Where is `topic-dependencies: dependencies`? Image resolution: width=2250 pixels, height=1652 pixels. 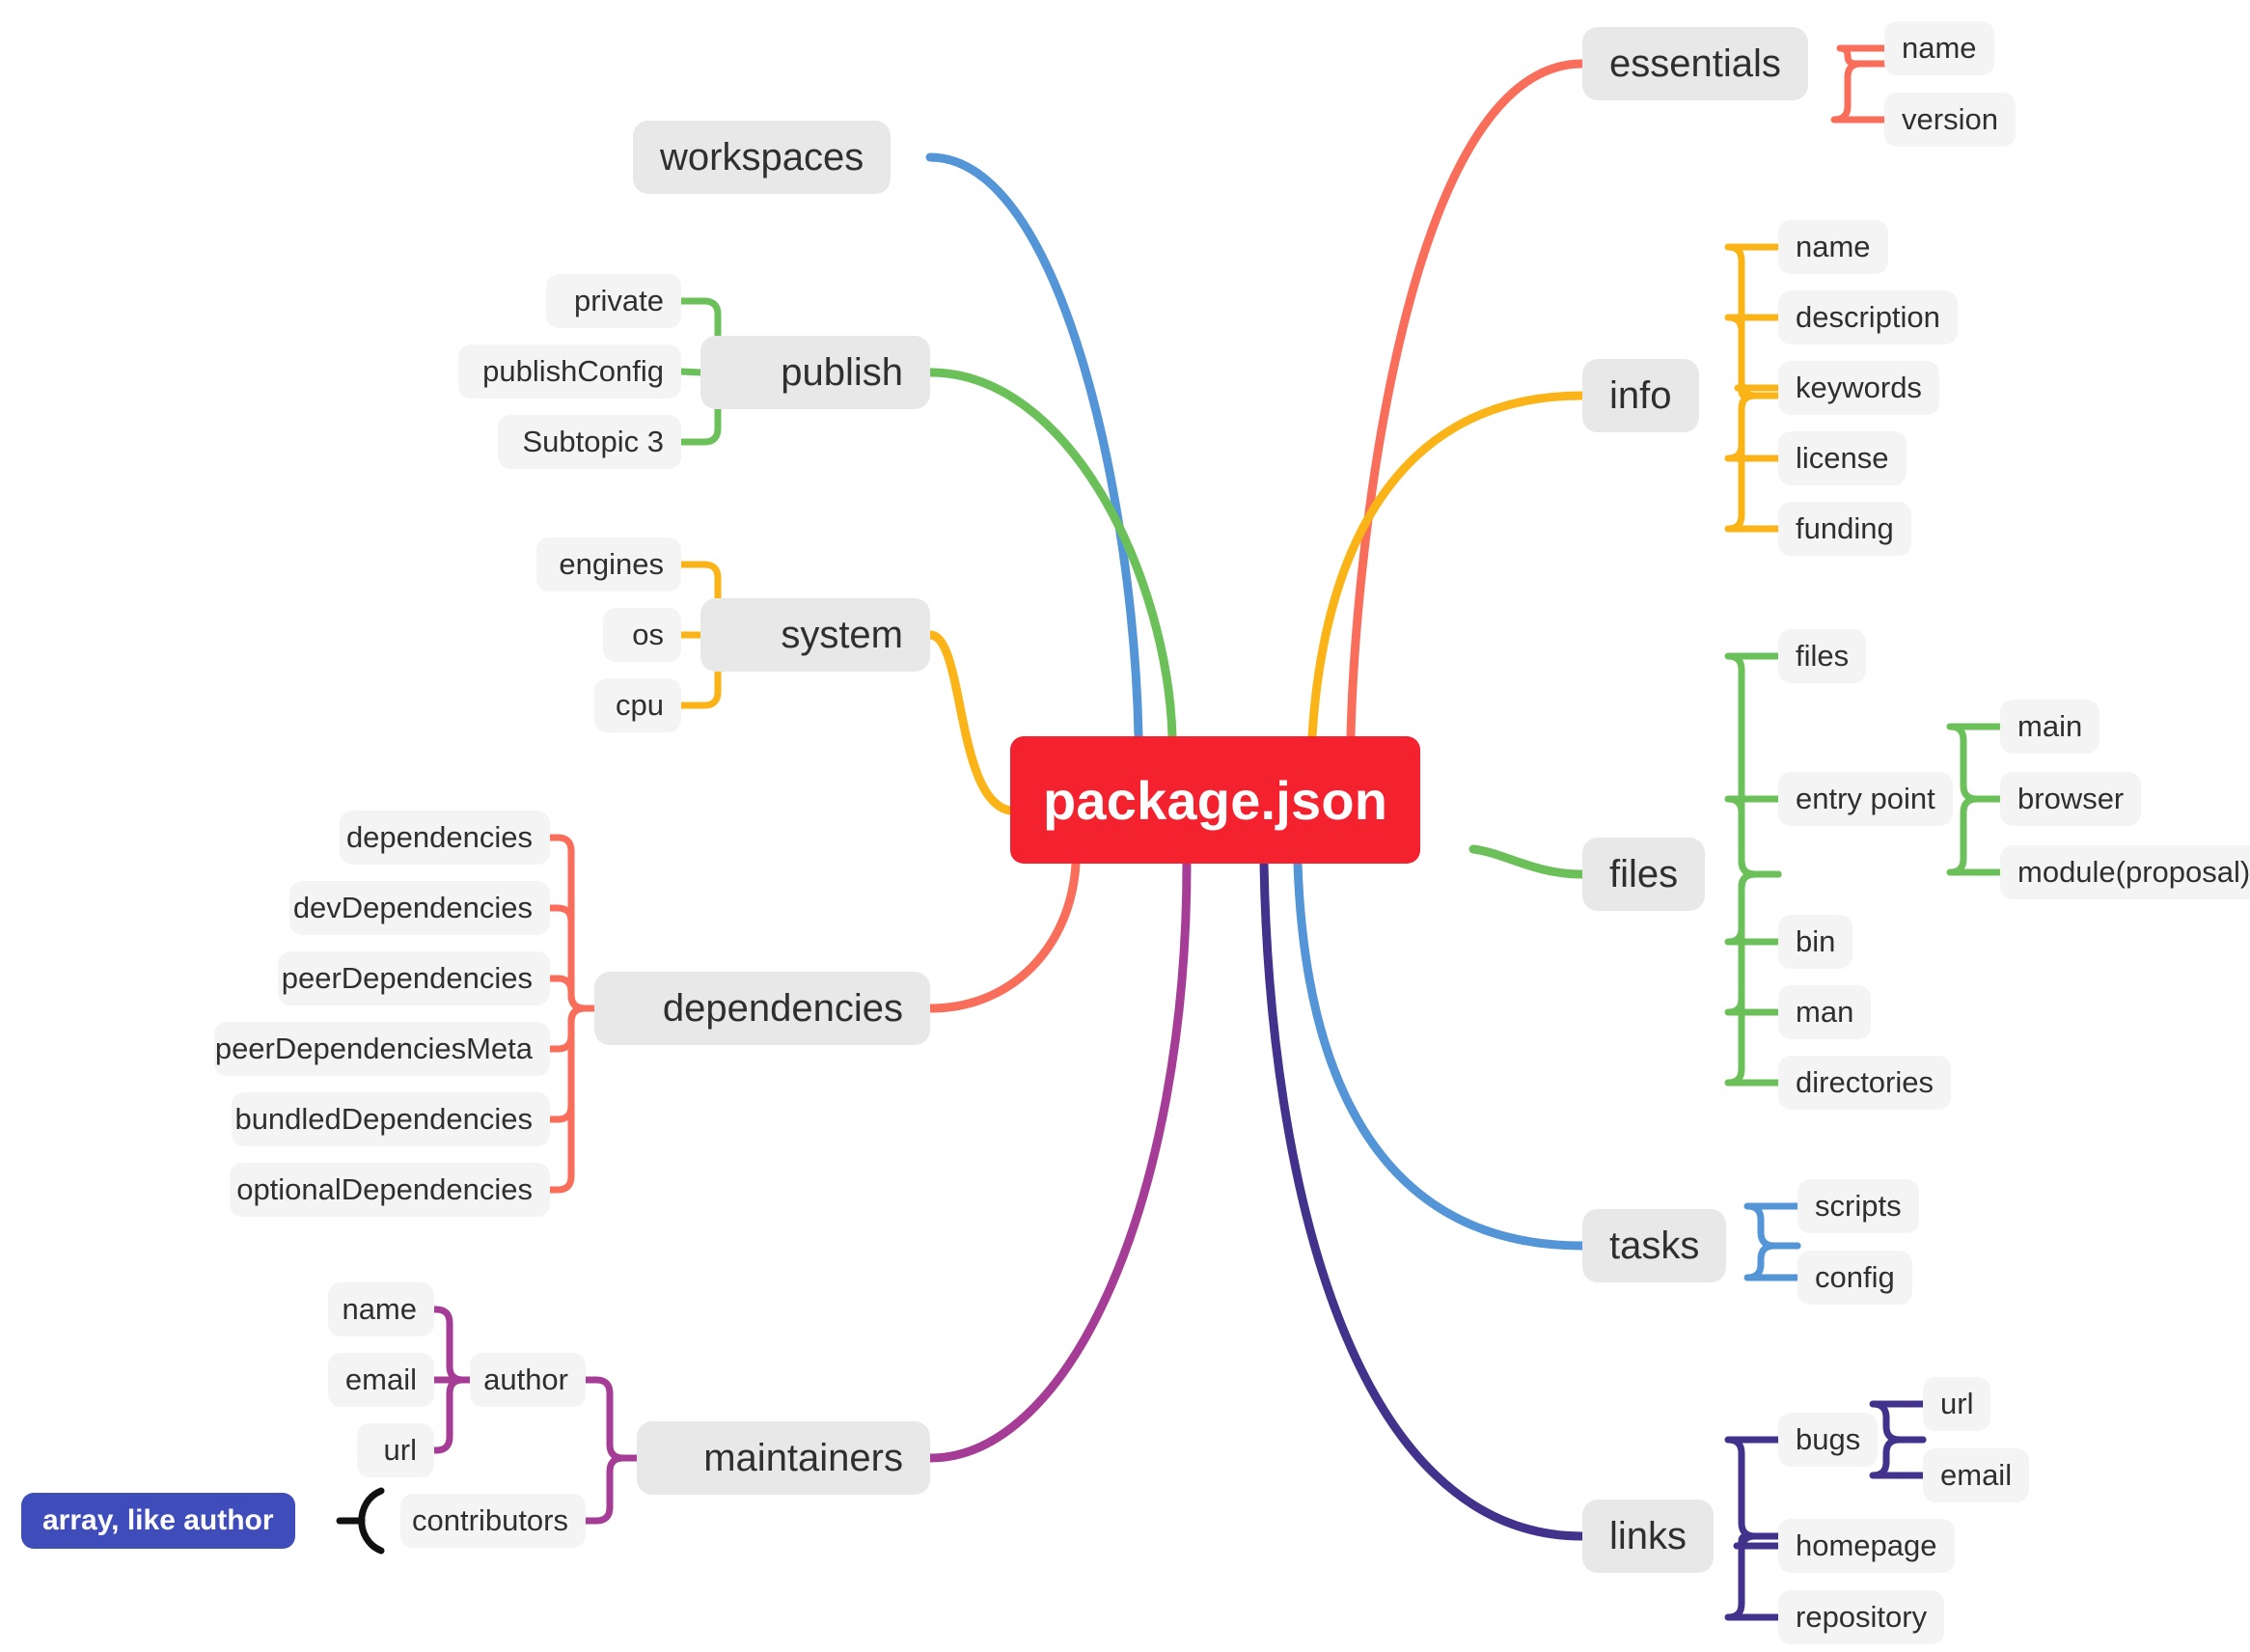
topic-dependencies: dependencies is located at coordinates (762, 1008).